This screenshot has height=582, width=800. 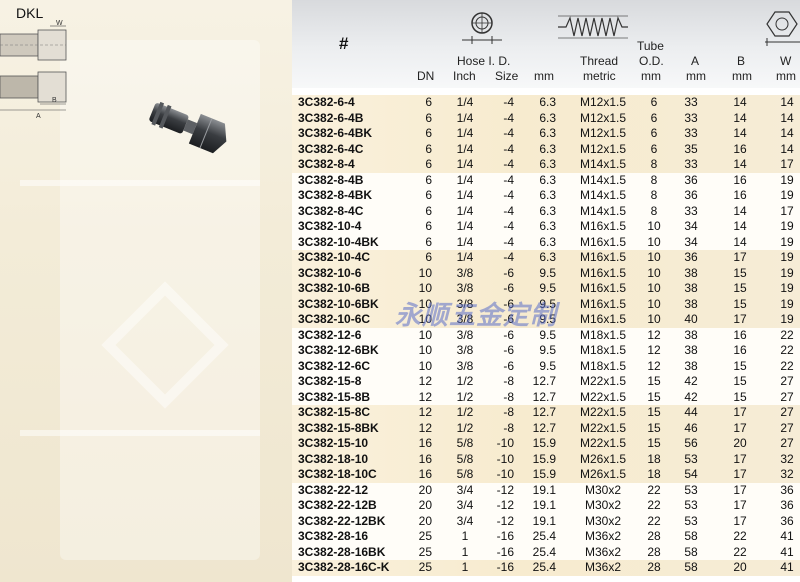 I want to click on tube-od-header: O.D., so click(x=651, y=61).